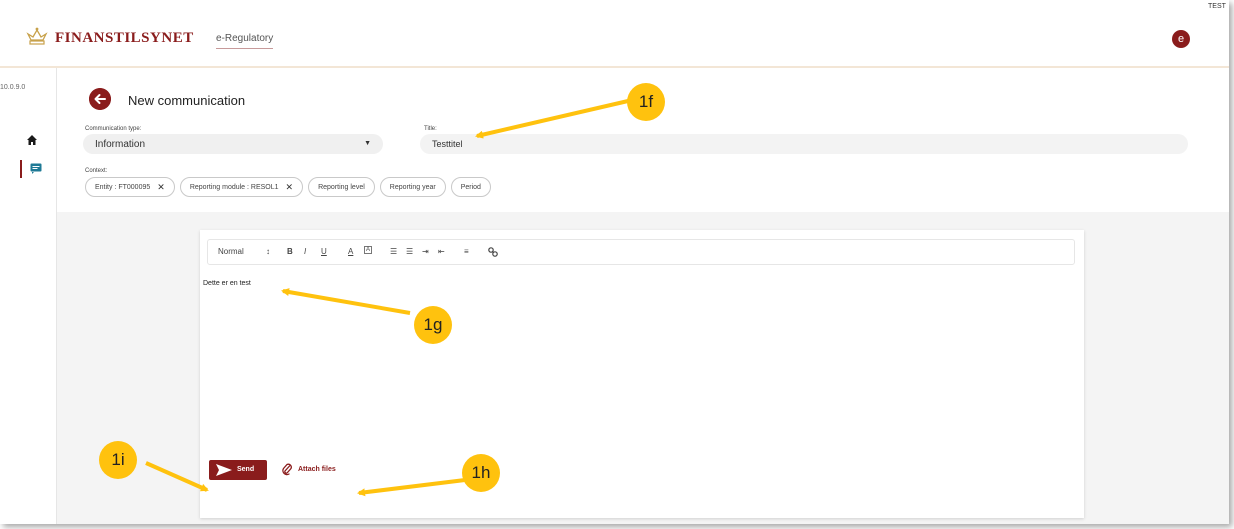 Image resolution: width=1234 pixels, height=529 pixels. What do you see at coordinates (246, 469) in the screenshot?
I see `send-label: Send` at bounding box center [246, 469].